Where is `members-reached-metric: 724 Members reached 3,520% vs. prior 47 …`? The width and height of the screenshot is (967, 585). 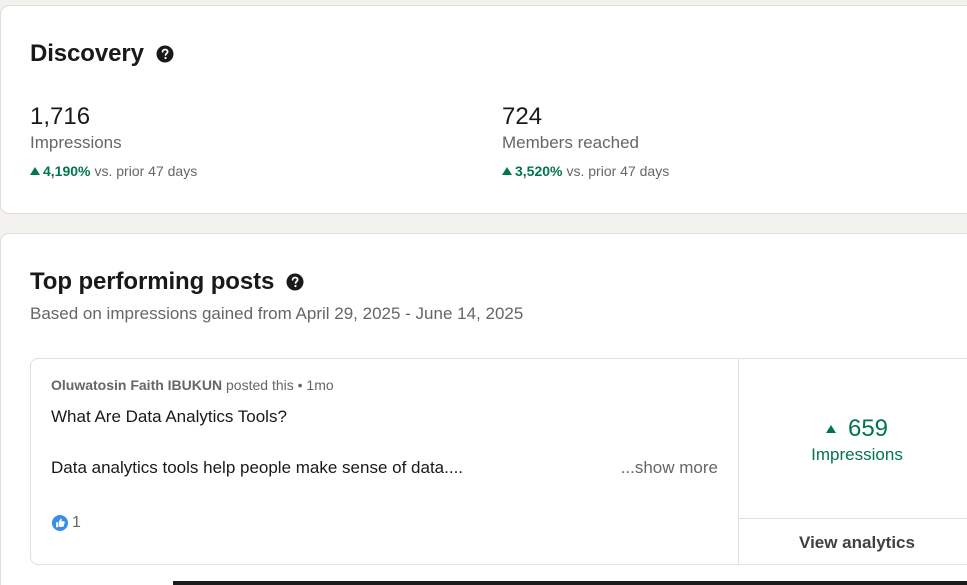 members-reached-metric: 724 Members reached 3,520% vs. prior 47 … is located at coordinates (585, 141).